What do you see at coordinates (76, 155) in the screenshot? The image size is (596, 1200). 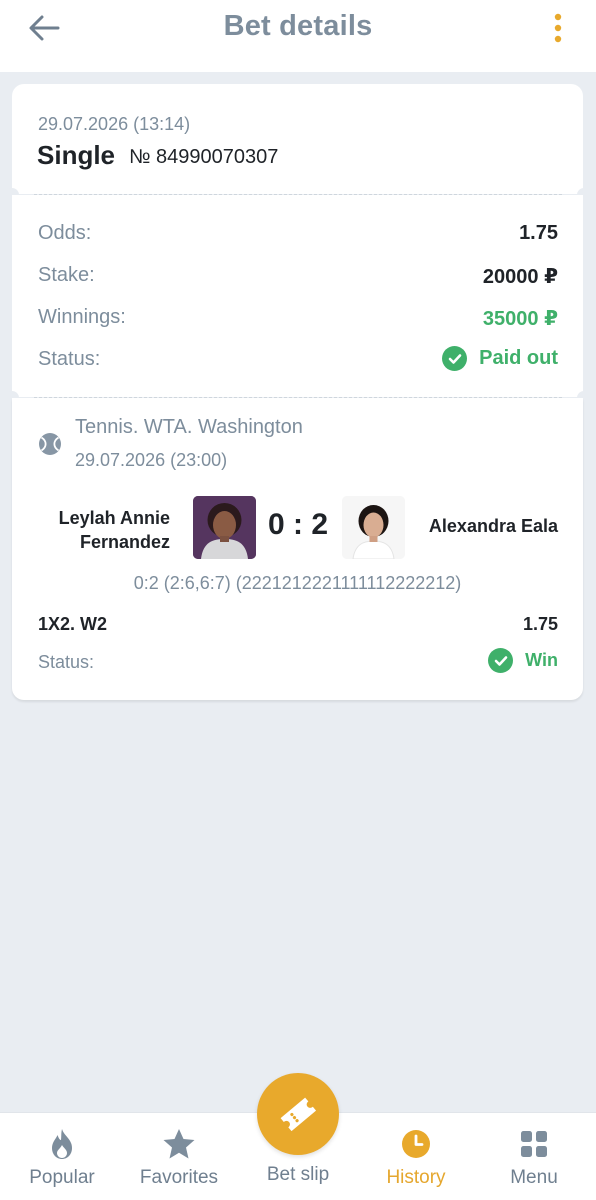 I see `bet-type: Single` at bounding box center [76, 155].